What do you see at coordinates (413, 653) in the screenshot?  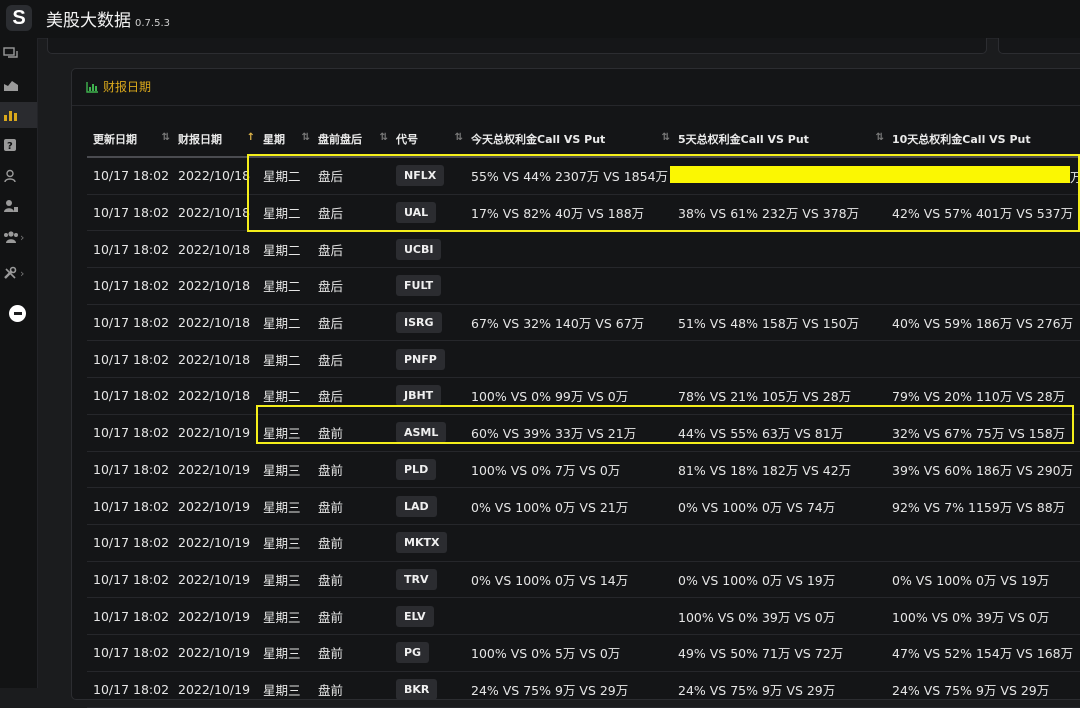 I see `ticker-badge: PG` at bounding box center [413, 653].